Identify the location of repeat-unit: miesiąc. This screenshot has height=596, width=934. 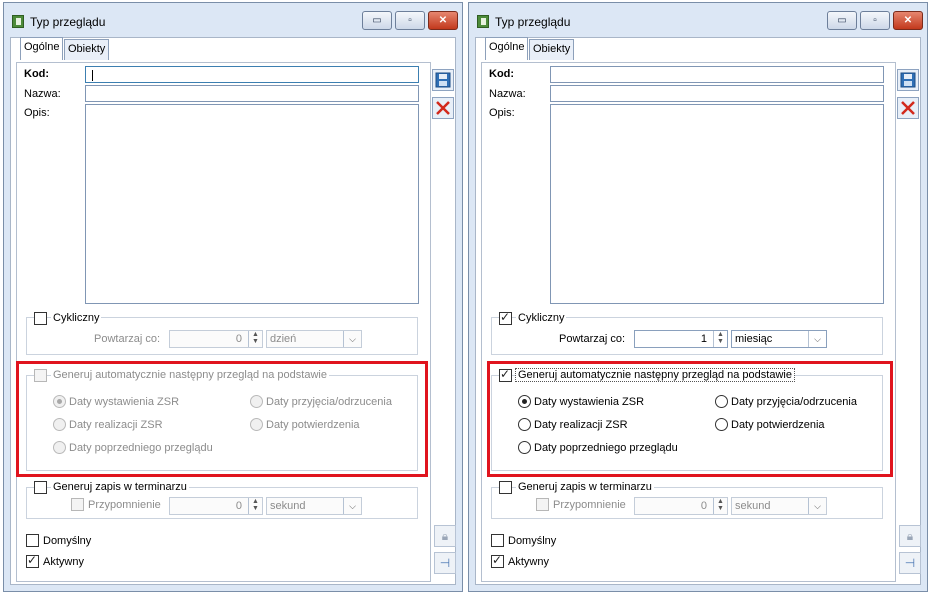
(754, 339).